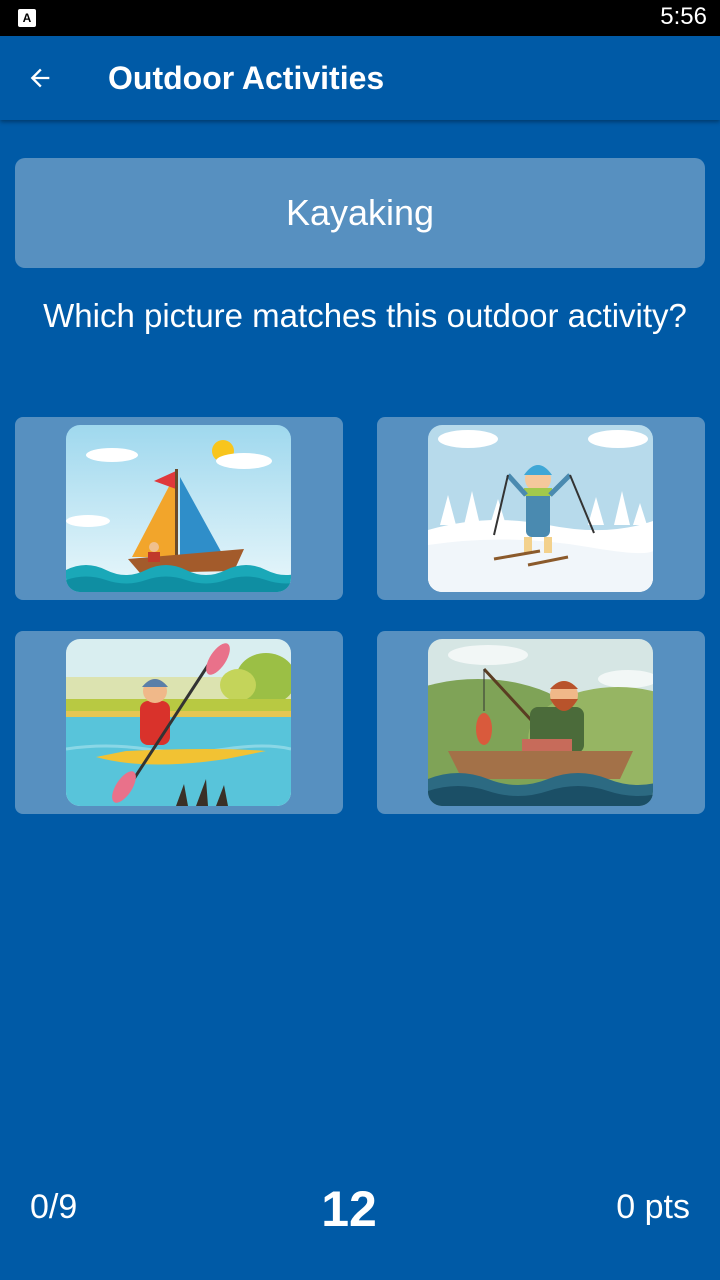 This screenshot has height=1280, width=720. I want to click on app-notification-icon: A, so click(27, 18).